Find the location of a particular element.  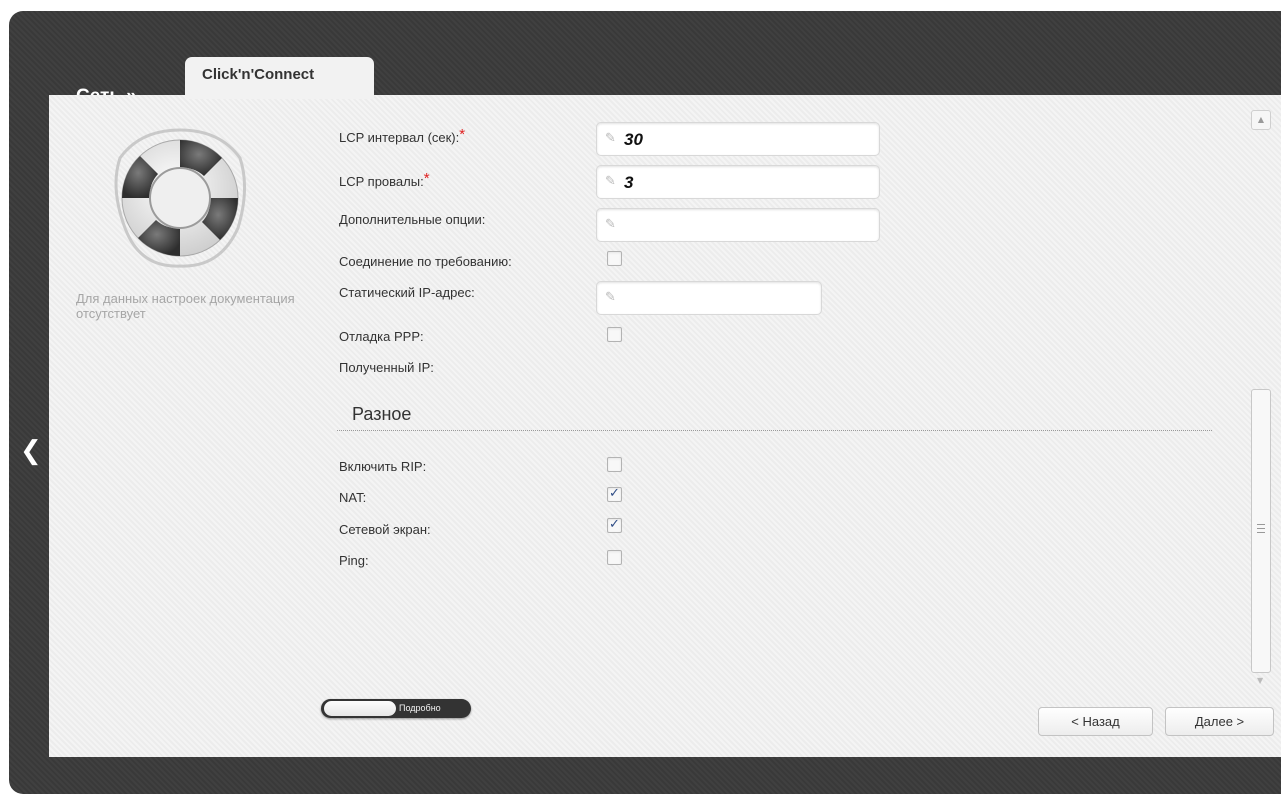

lcp-failures-label: LCP провалы:* is located at coordinates (384, 180).